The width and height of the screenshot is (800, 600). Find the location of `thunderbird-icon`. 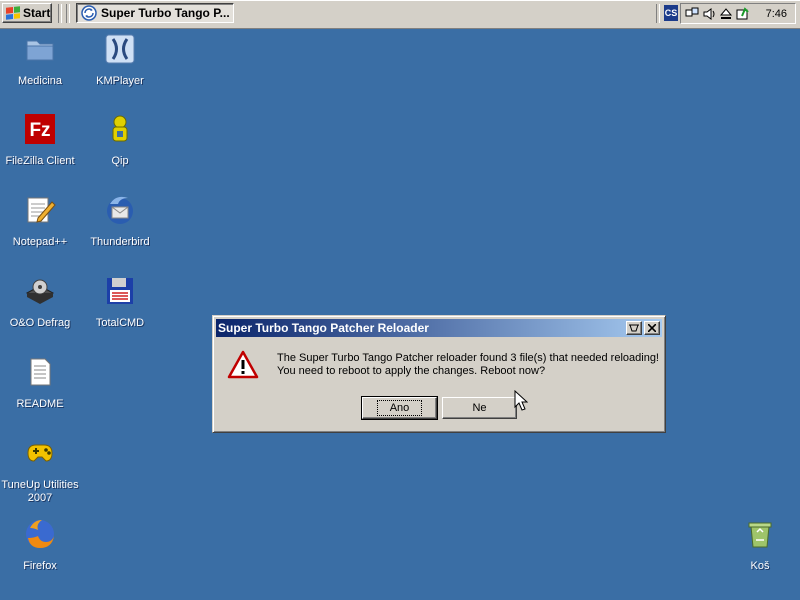

thunderbird-icon is located at coordinates (120, 210).